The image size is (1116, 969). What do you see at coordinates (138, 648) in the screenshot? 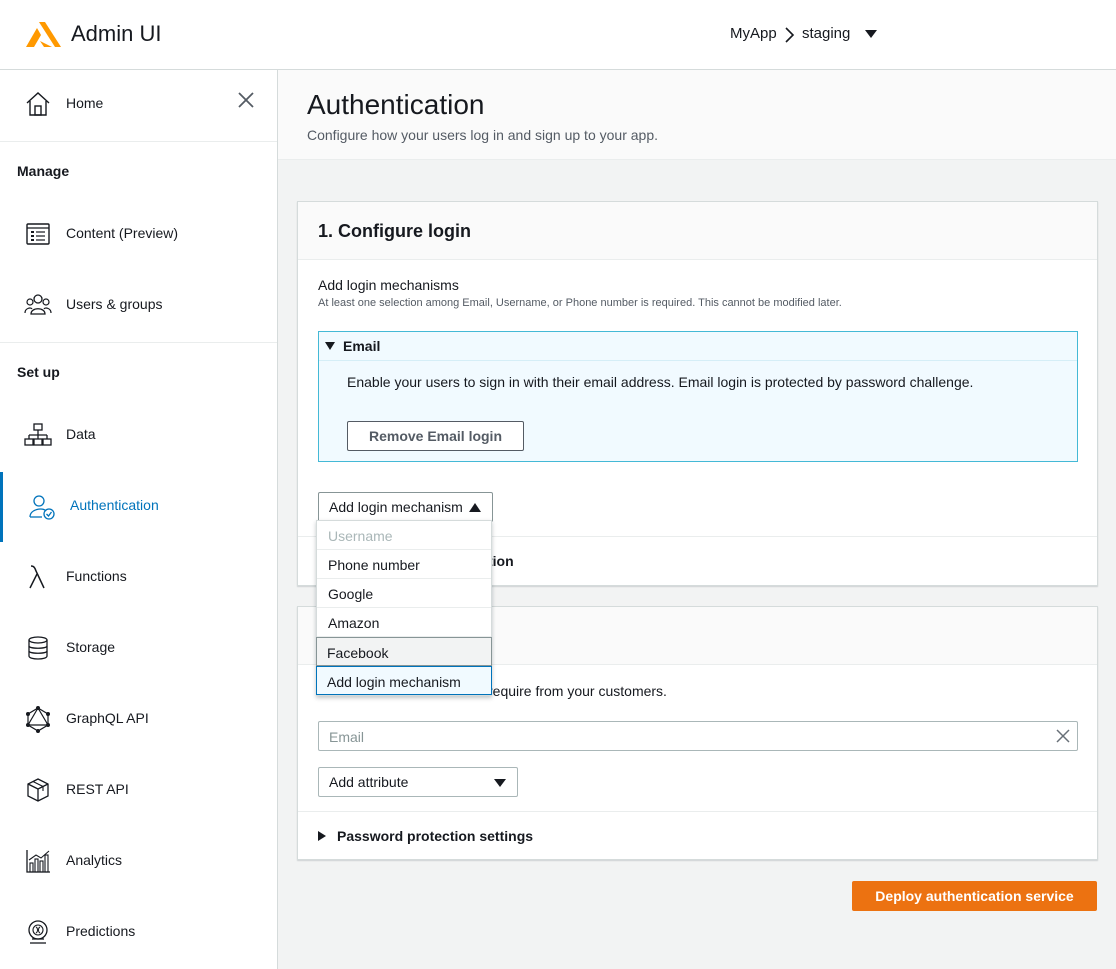
I see `sidebar-item-storage: Storage` at bounding box center [138, 648].